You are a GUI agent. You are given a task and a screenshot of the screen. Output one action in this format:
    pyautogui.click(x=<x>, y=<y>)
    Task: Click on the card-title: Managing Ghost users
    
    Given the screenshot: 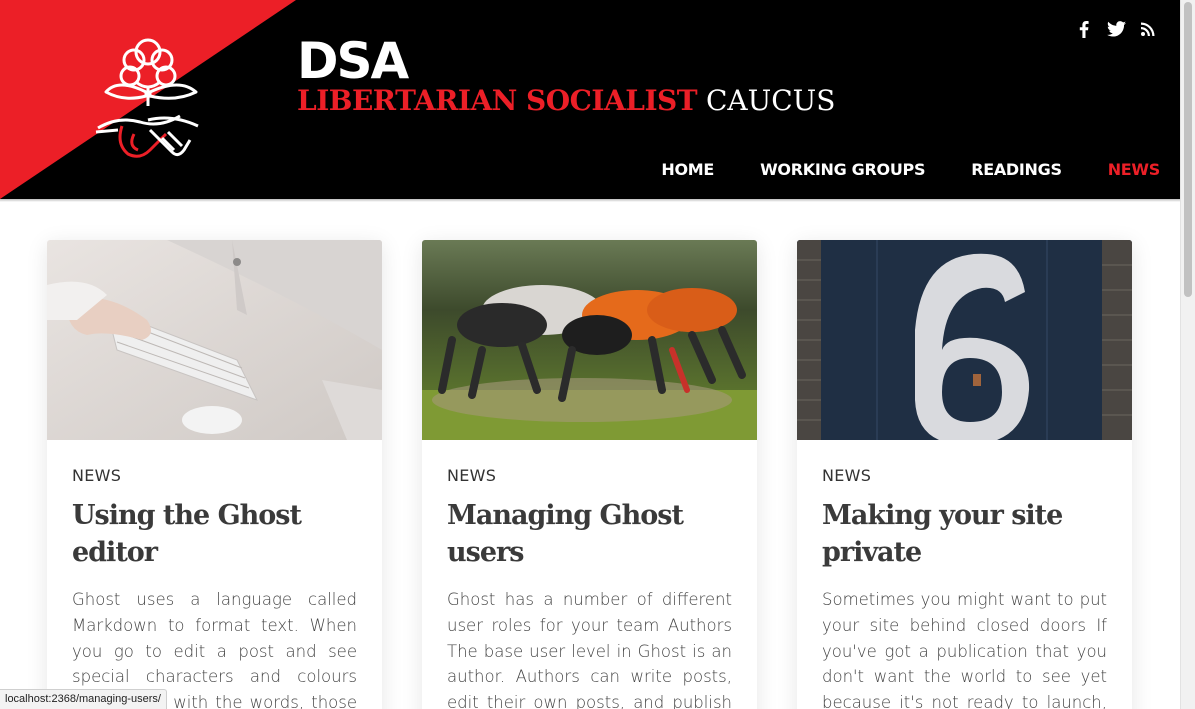 What is the action you would take?
    pyautogui.click(x=589, y=534)
    